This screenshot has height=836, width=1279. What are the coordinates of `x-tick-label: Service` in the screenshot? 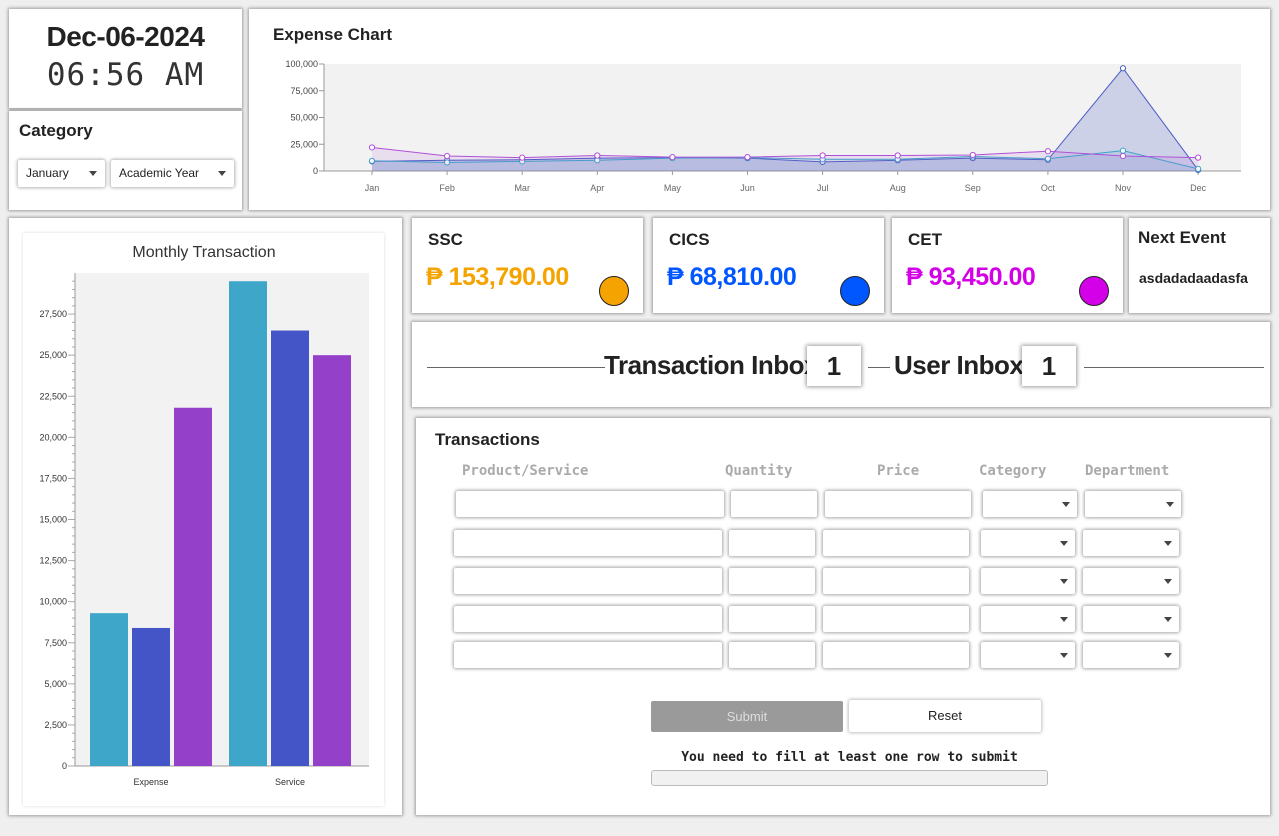 It's located at (290, 782).